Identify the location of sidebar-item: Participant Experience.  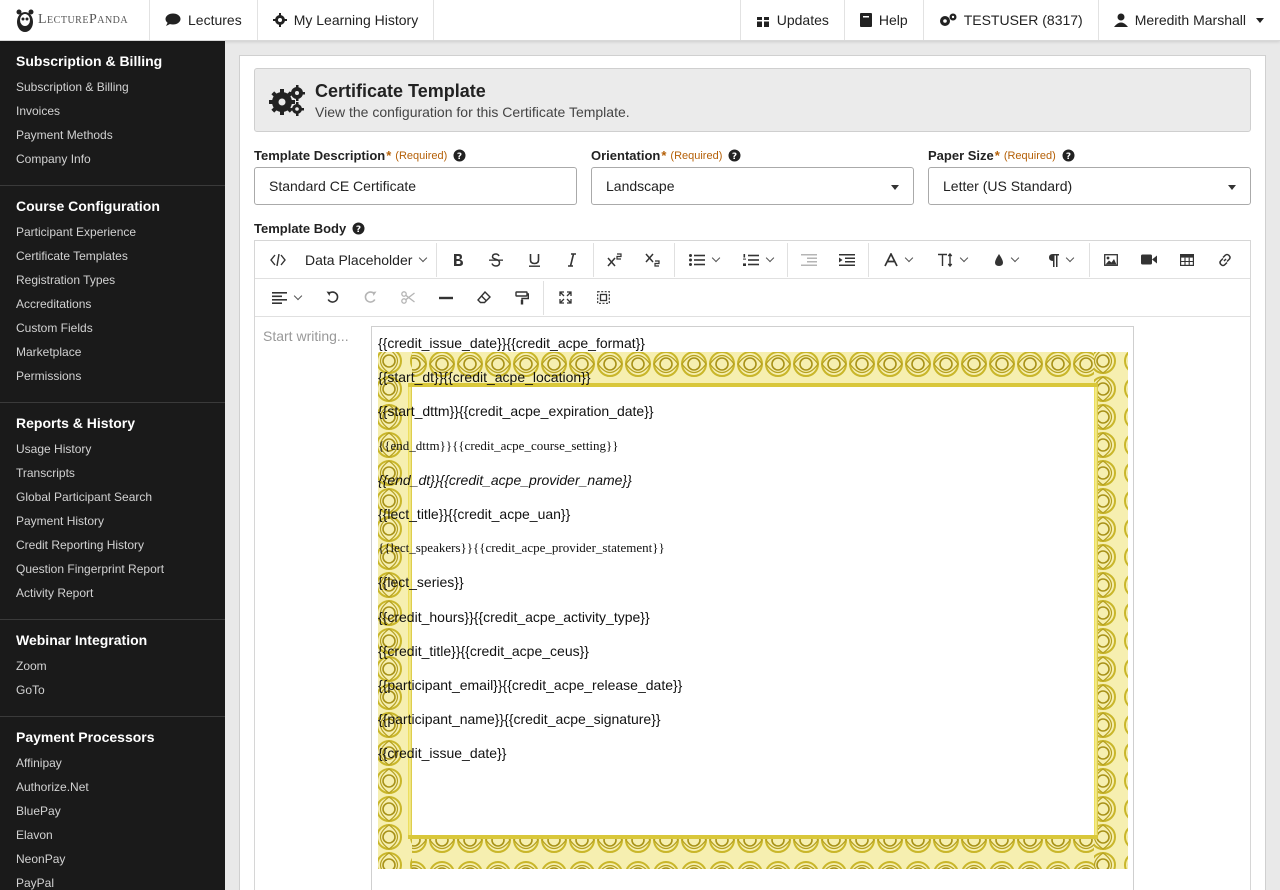
(112, 232).